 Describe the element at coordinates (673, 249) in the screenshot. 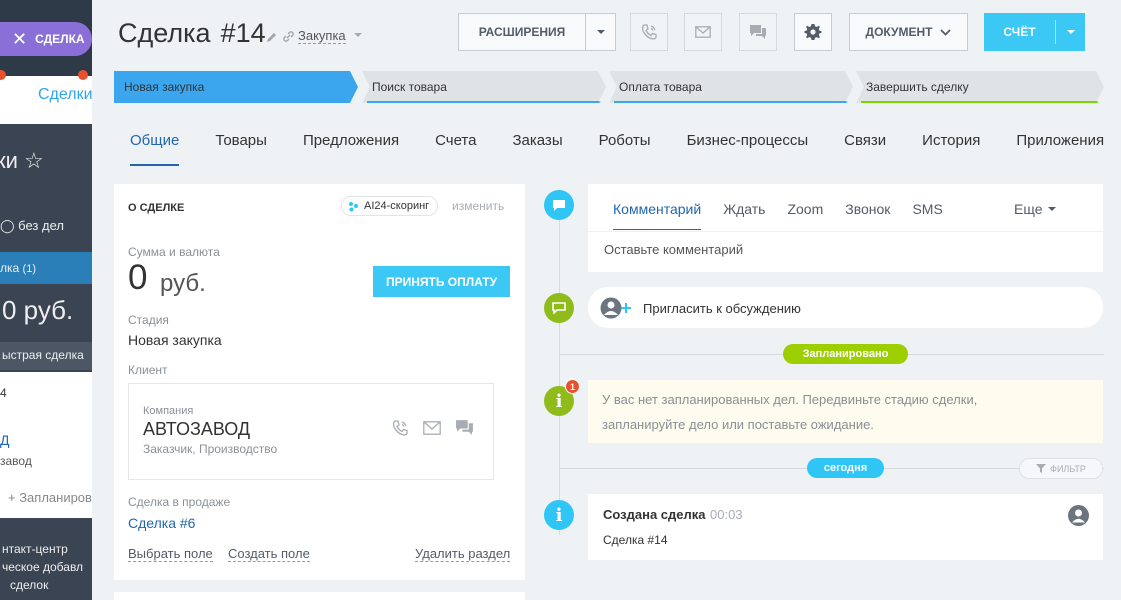

I see `comment-input: Оставьте комментарий` at that location.